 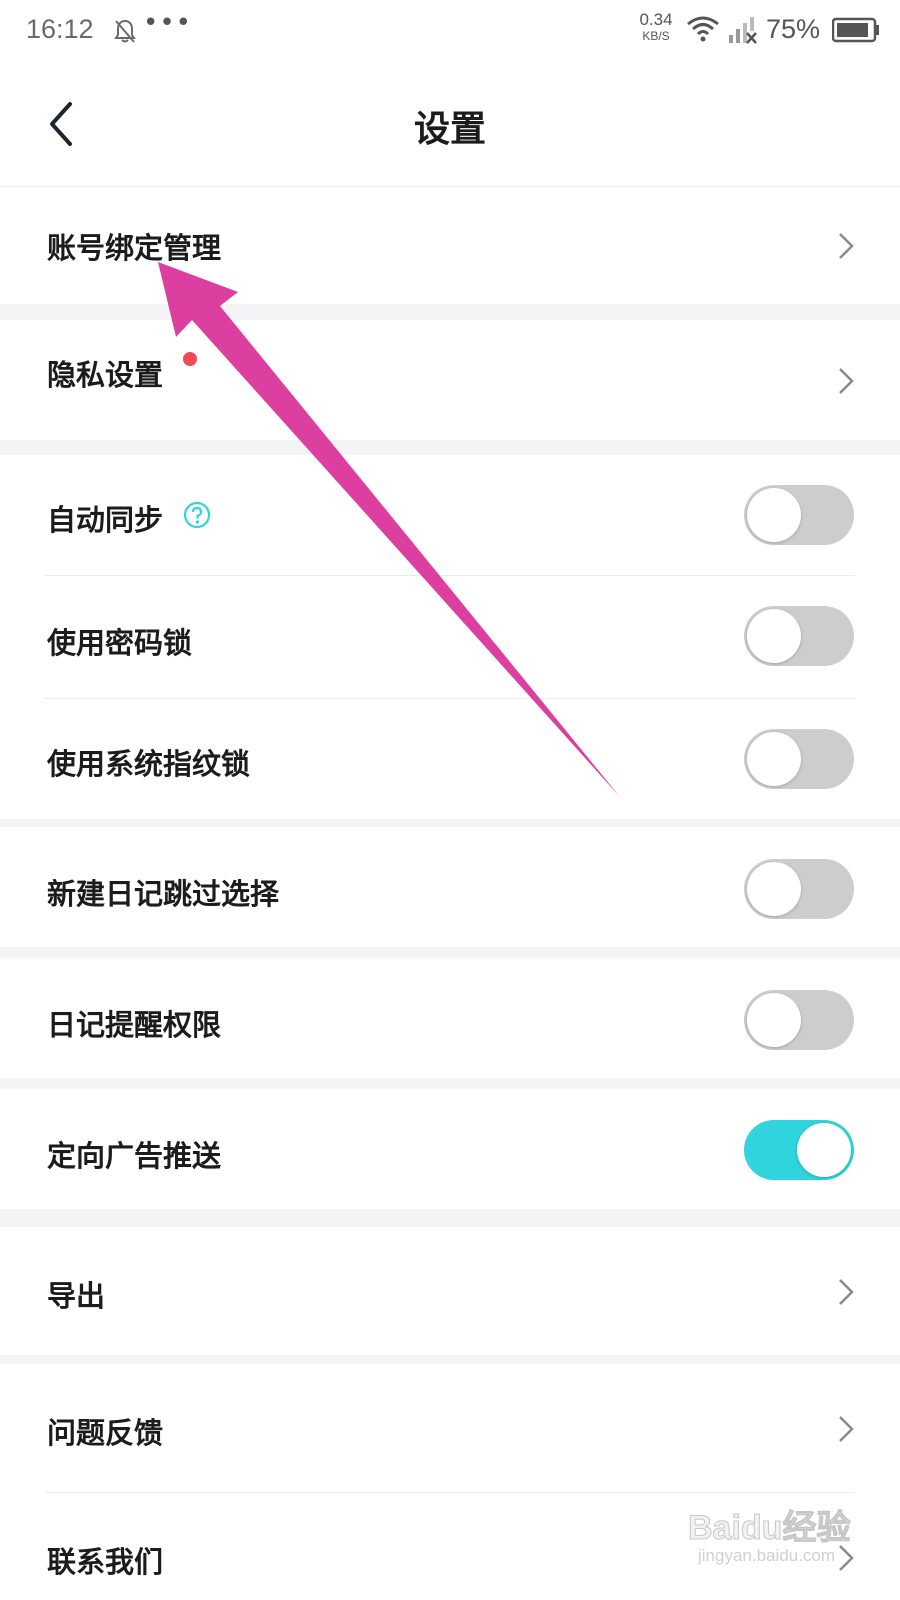 What do you see at coordinates (168, 23) in the screenshot?
I see `more-notifications-icon: •••` at bounding box center [168, 23].